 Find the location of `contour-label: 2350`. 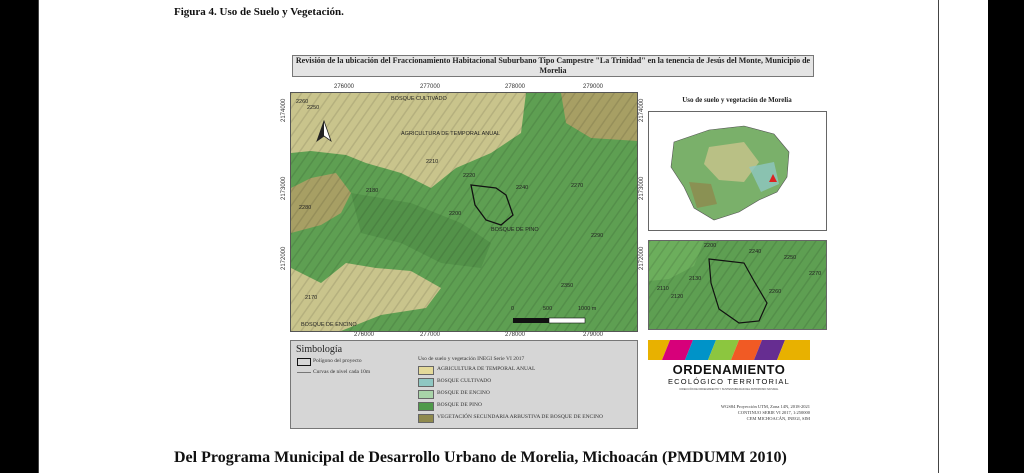

contour-label: 2350 is located at coordinates (567, 286).